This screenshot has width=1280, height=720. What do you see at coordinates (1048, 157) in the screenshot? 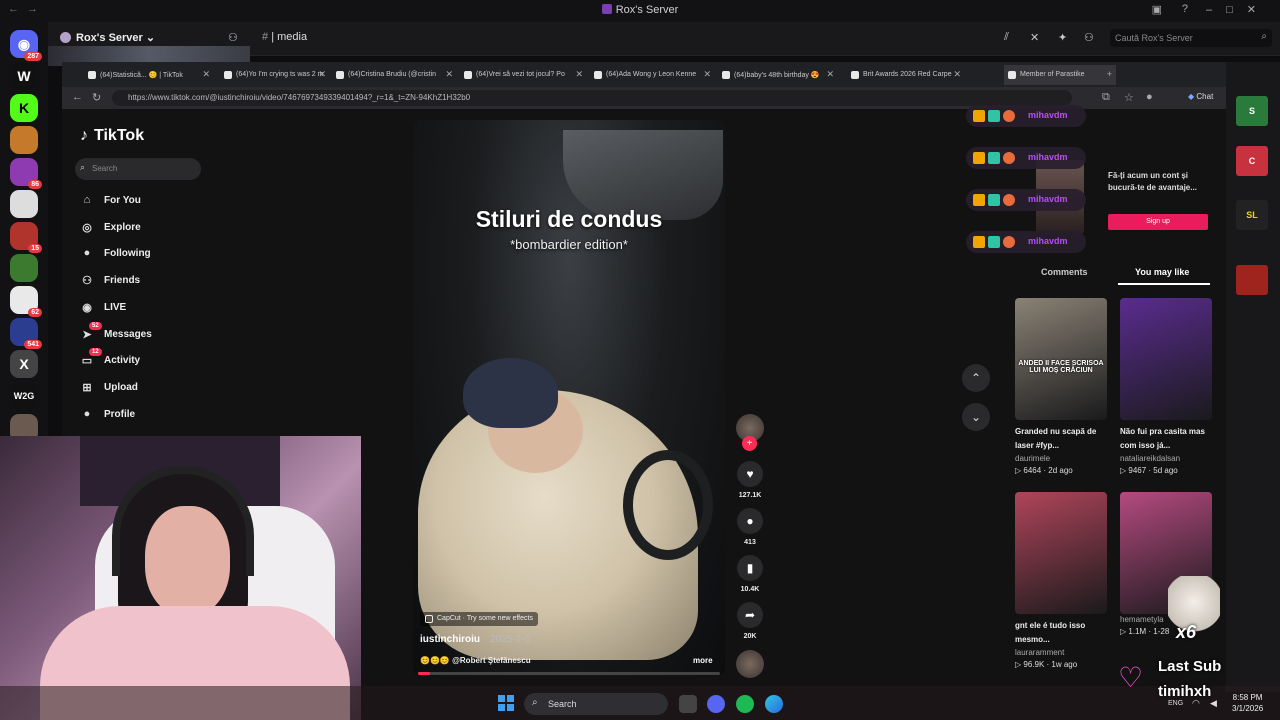
I see `chat-username: mihavdm` at bounding box center [1048, 157].